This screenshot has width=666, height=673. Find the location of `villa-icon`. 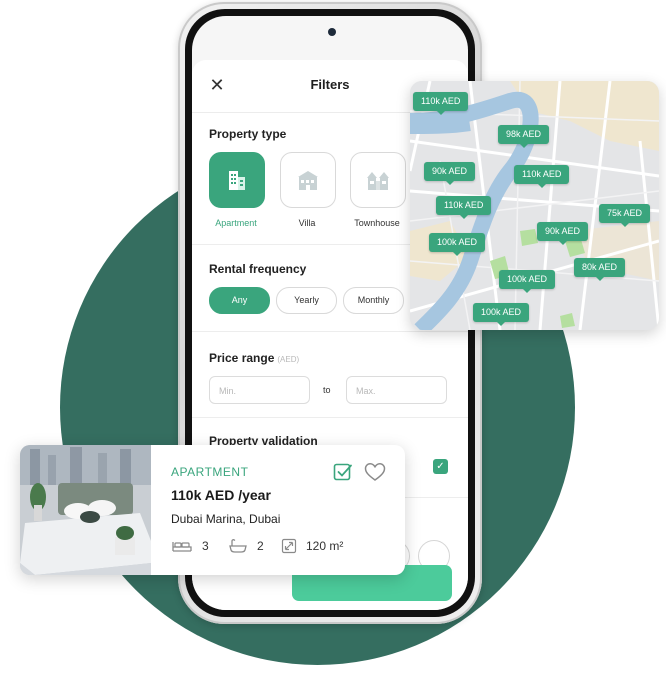

villa-icon is located at coordinates (308, 180).